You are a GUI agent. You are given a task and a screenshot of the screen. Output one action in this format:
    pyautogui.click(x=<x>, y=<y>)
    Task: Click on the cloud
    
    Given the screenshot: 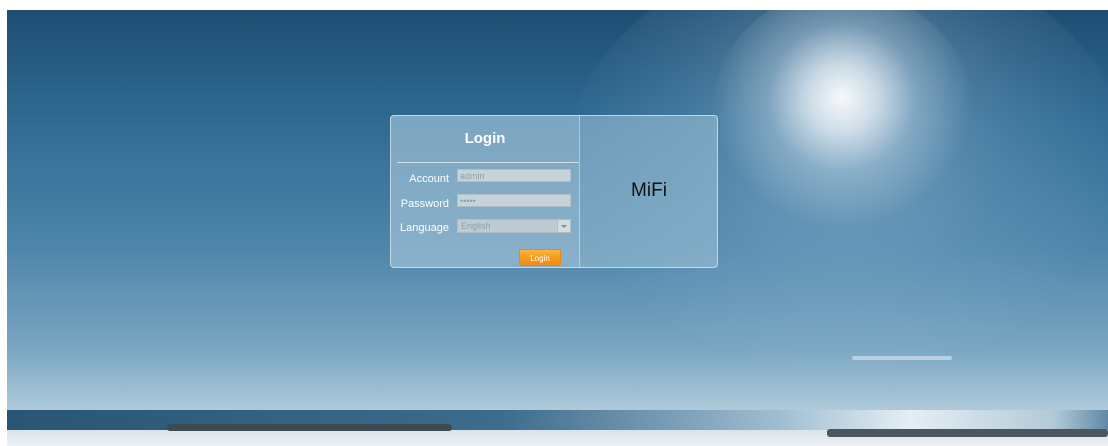 What is the action you would take?
    pyautogui.click(x=902, y=358)
    